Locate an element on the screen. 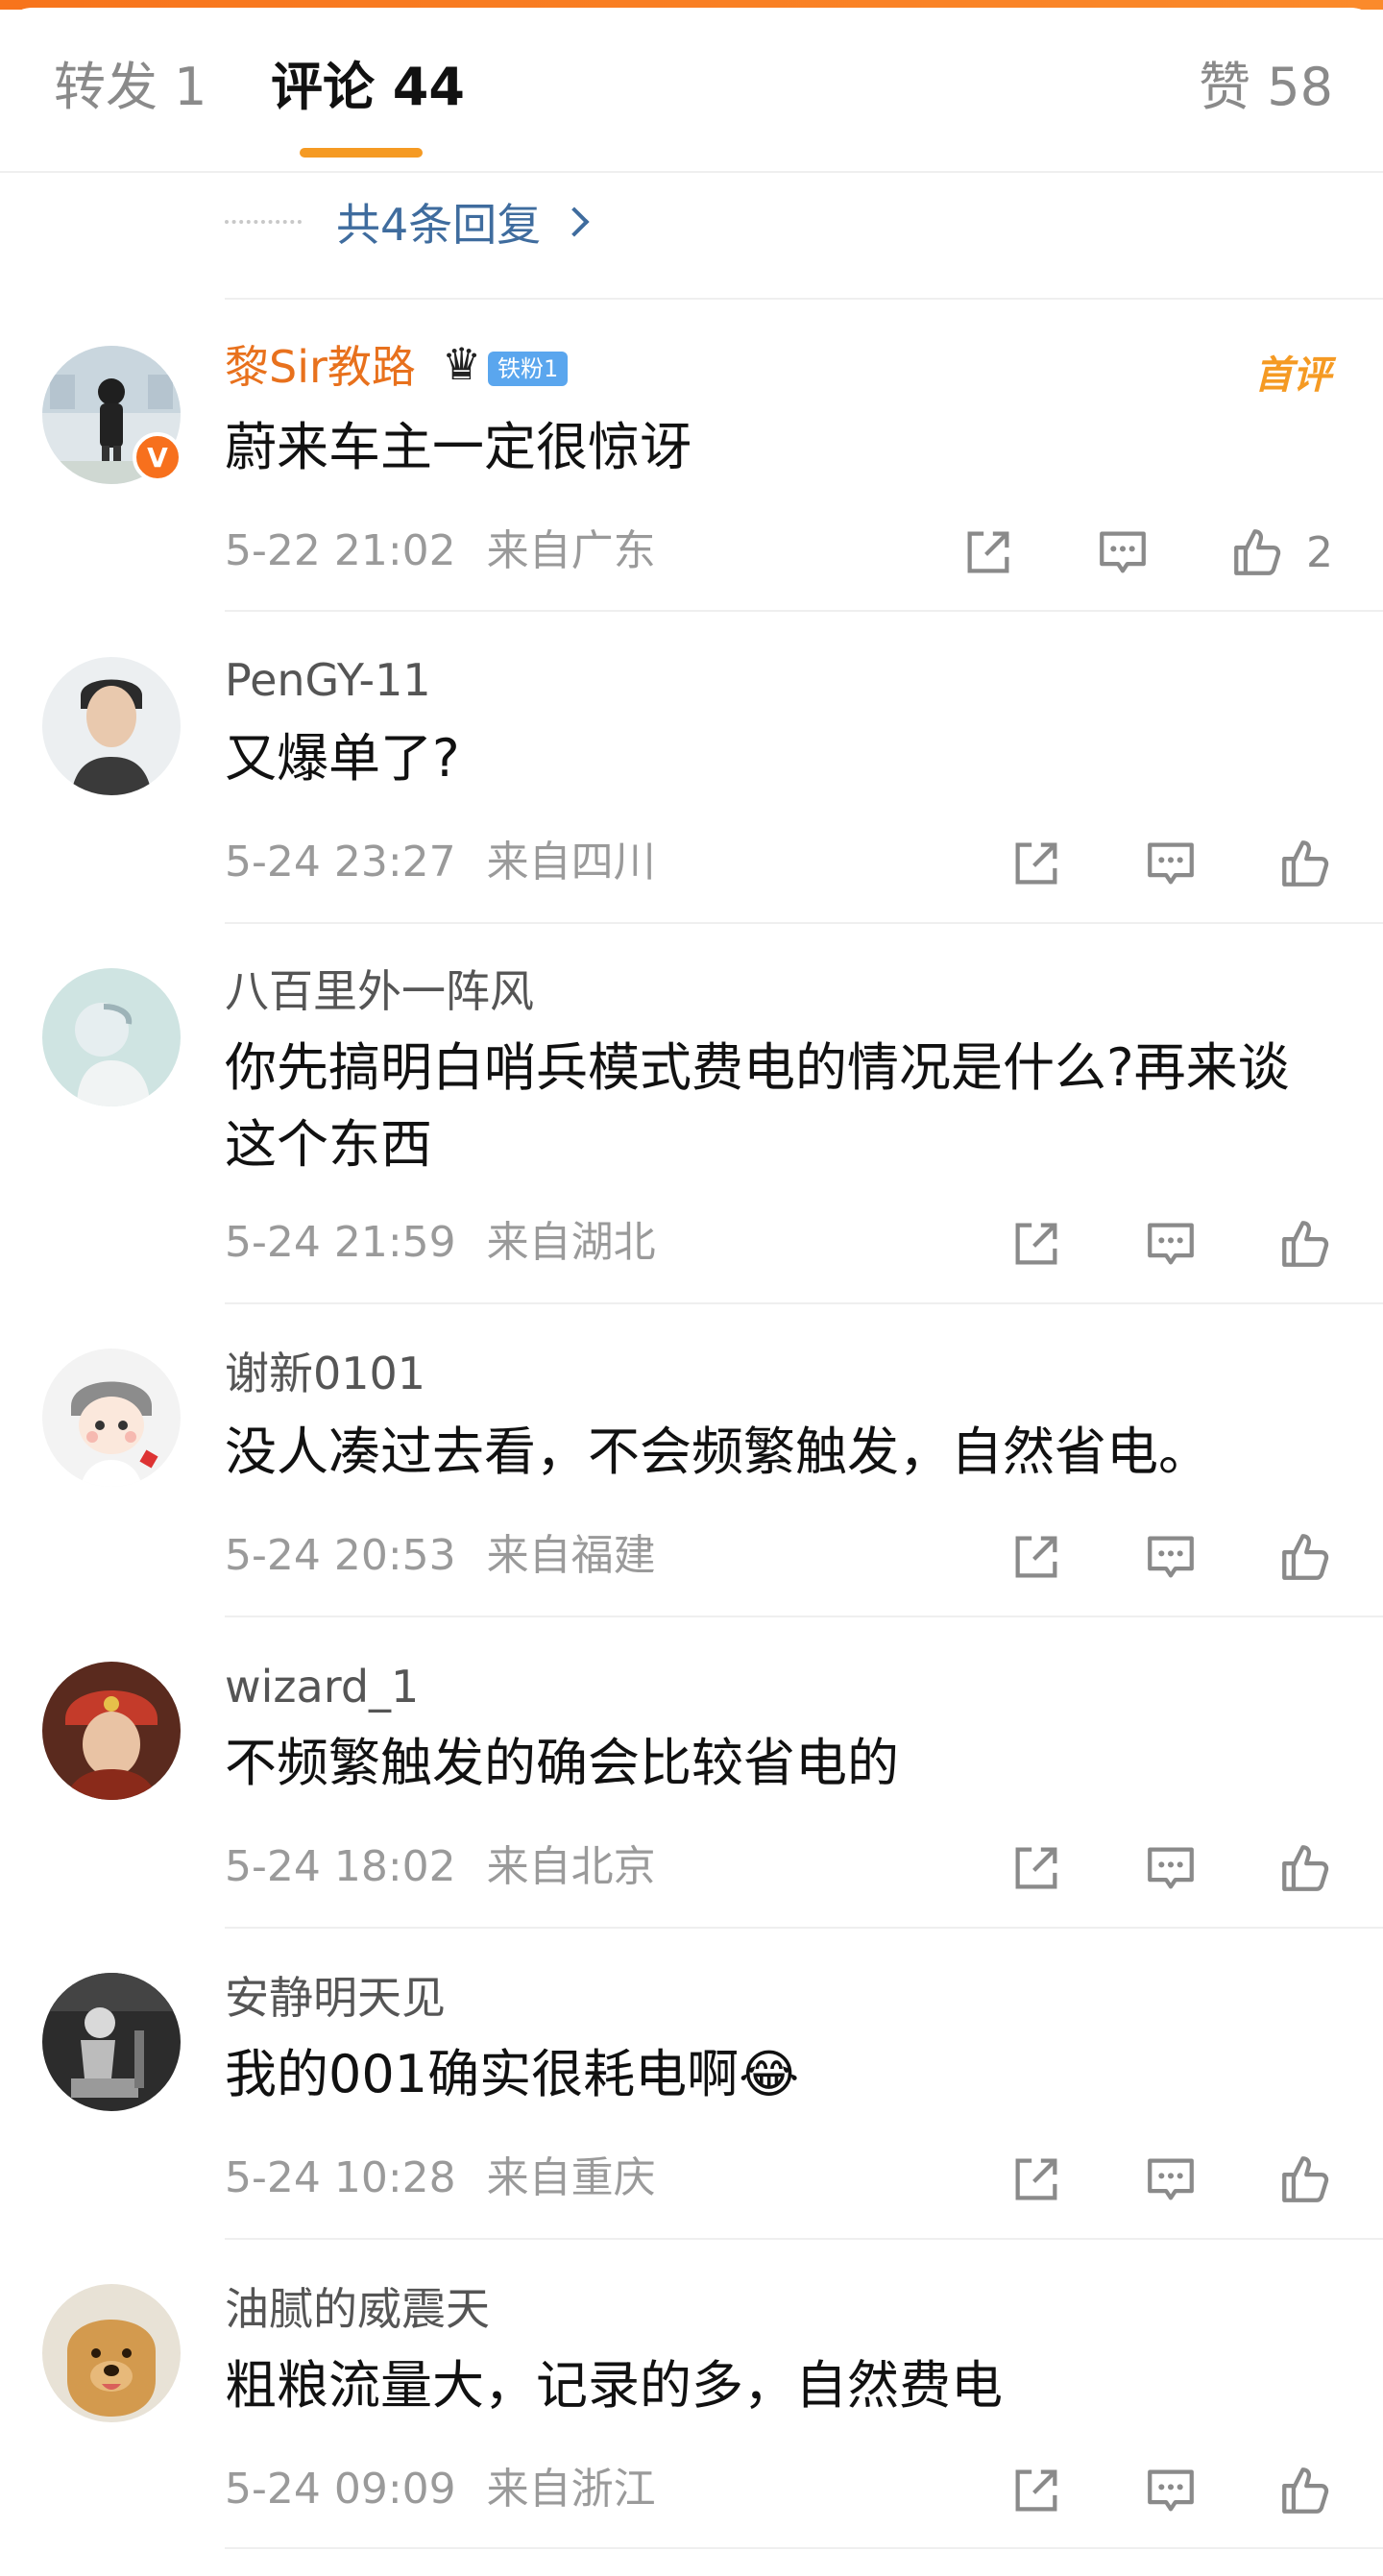 The image size is (1383, 2576). username: 安静明天见 is located at coordinates (335, 1998).